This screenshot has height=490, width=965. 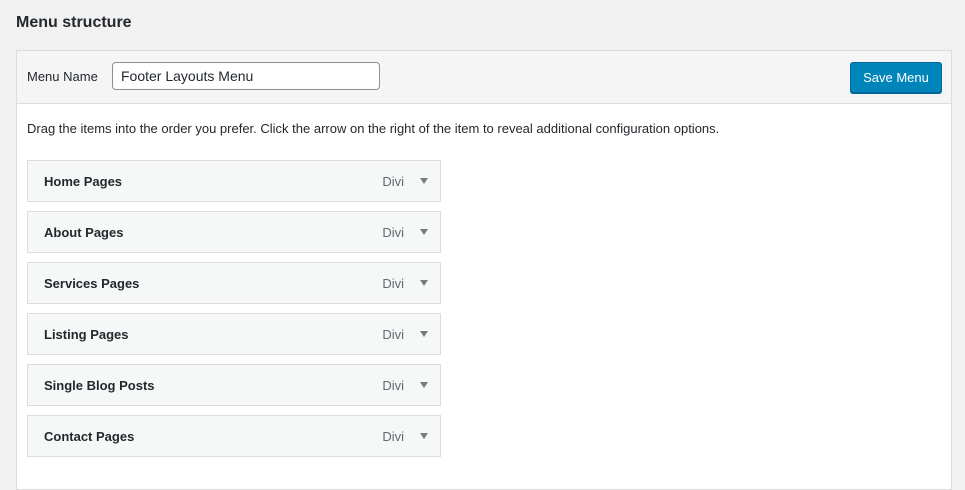 What do you see at coordinates (62, 76) in the screenshot?
I see `menu-name-label: Menu Name` at bounding box center [62, 76].